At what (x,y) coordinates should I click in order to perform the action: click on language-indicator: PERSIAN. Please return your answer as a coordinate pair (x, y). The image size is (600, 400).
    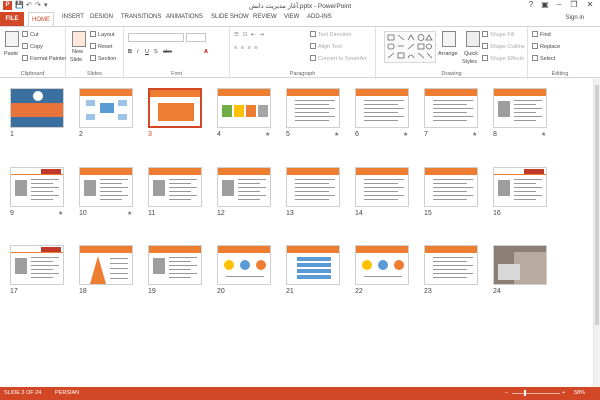
    Looking at the image, I should click on (67, 393).